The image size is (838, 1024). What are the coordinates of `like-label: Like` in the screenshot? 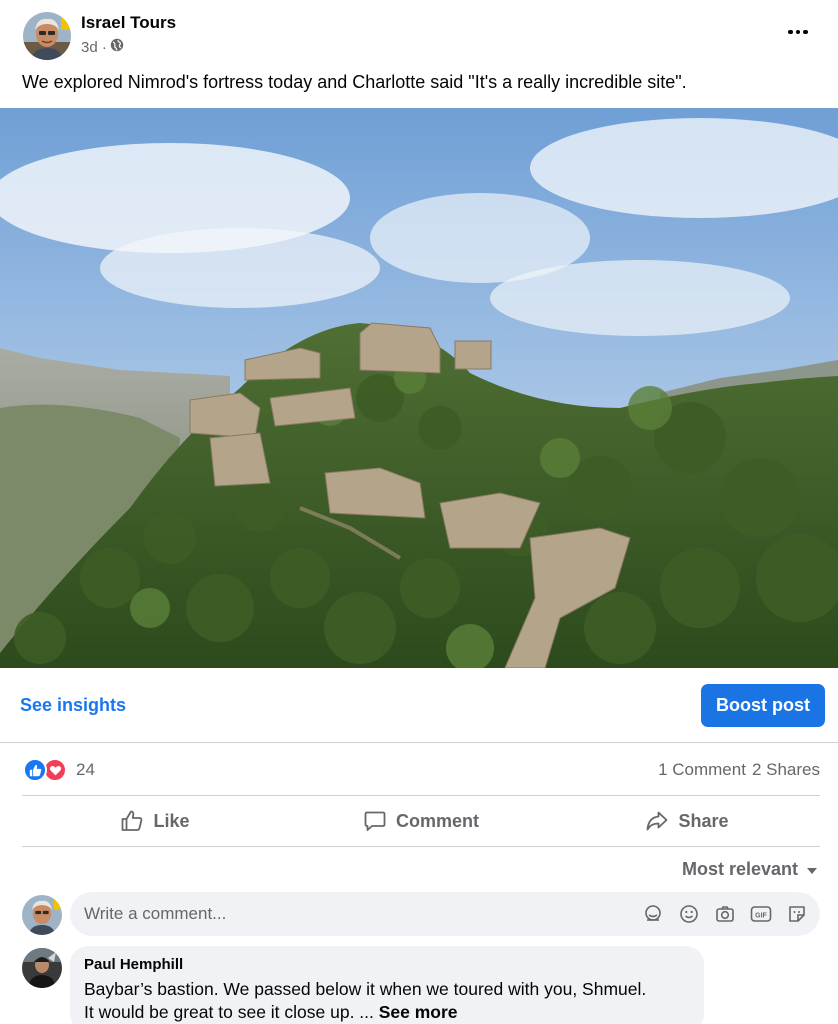 It's located at (171, 820).